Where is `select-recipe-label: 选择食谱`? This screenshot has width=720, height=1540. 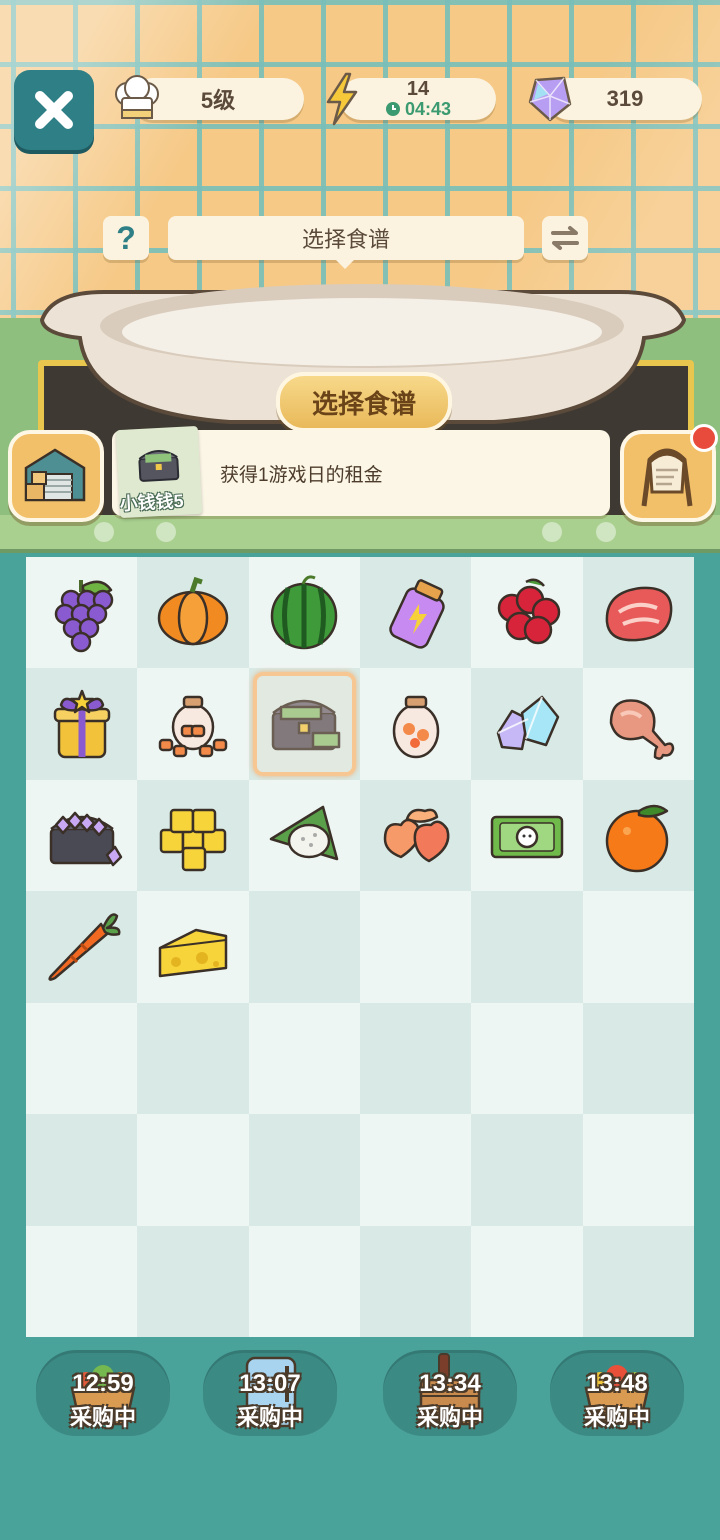
select-recipe-label: 选择食谱 is located at coordinates (363, 403).